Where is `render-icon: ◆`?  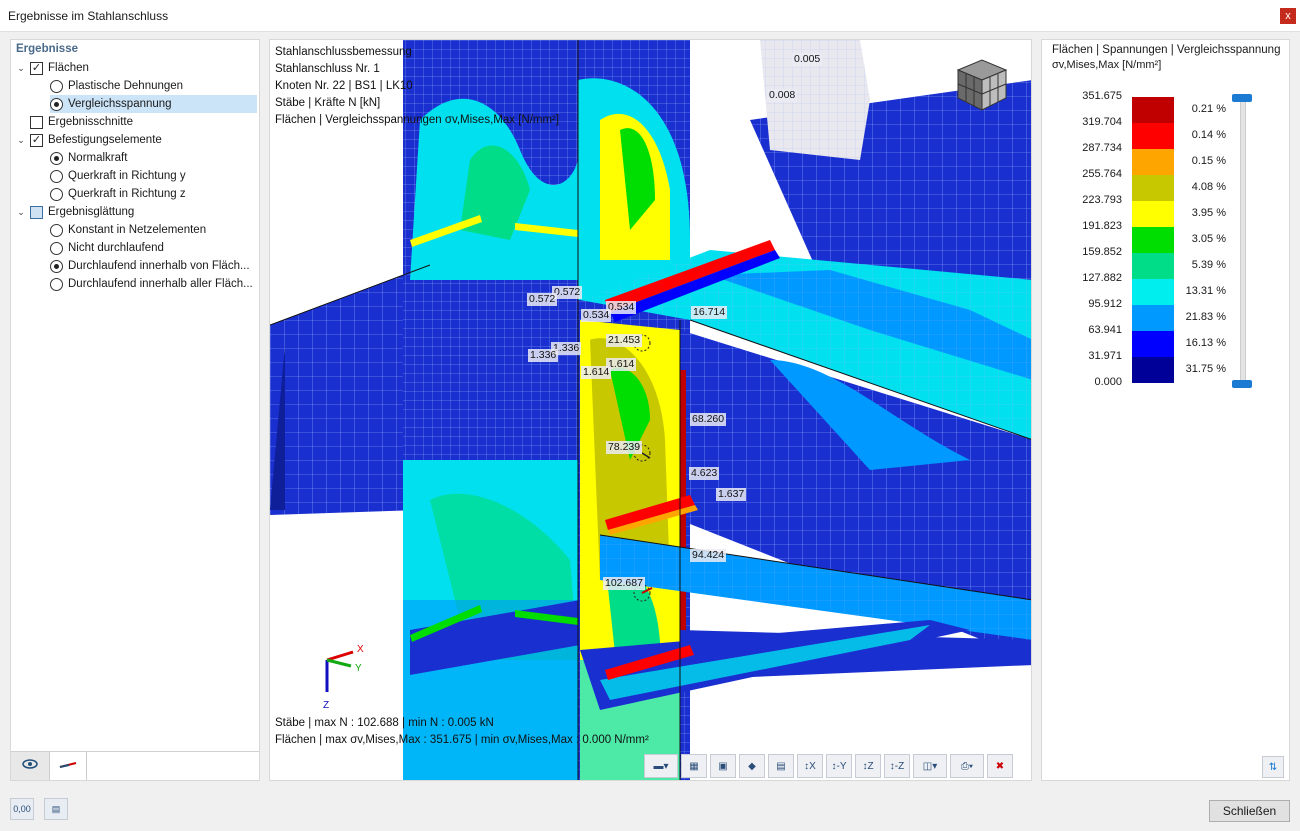
render-icon: ◆ is located at coordinates (752, 766).